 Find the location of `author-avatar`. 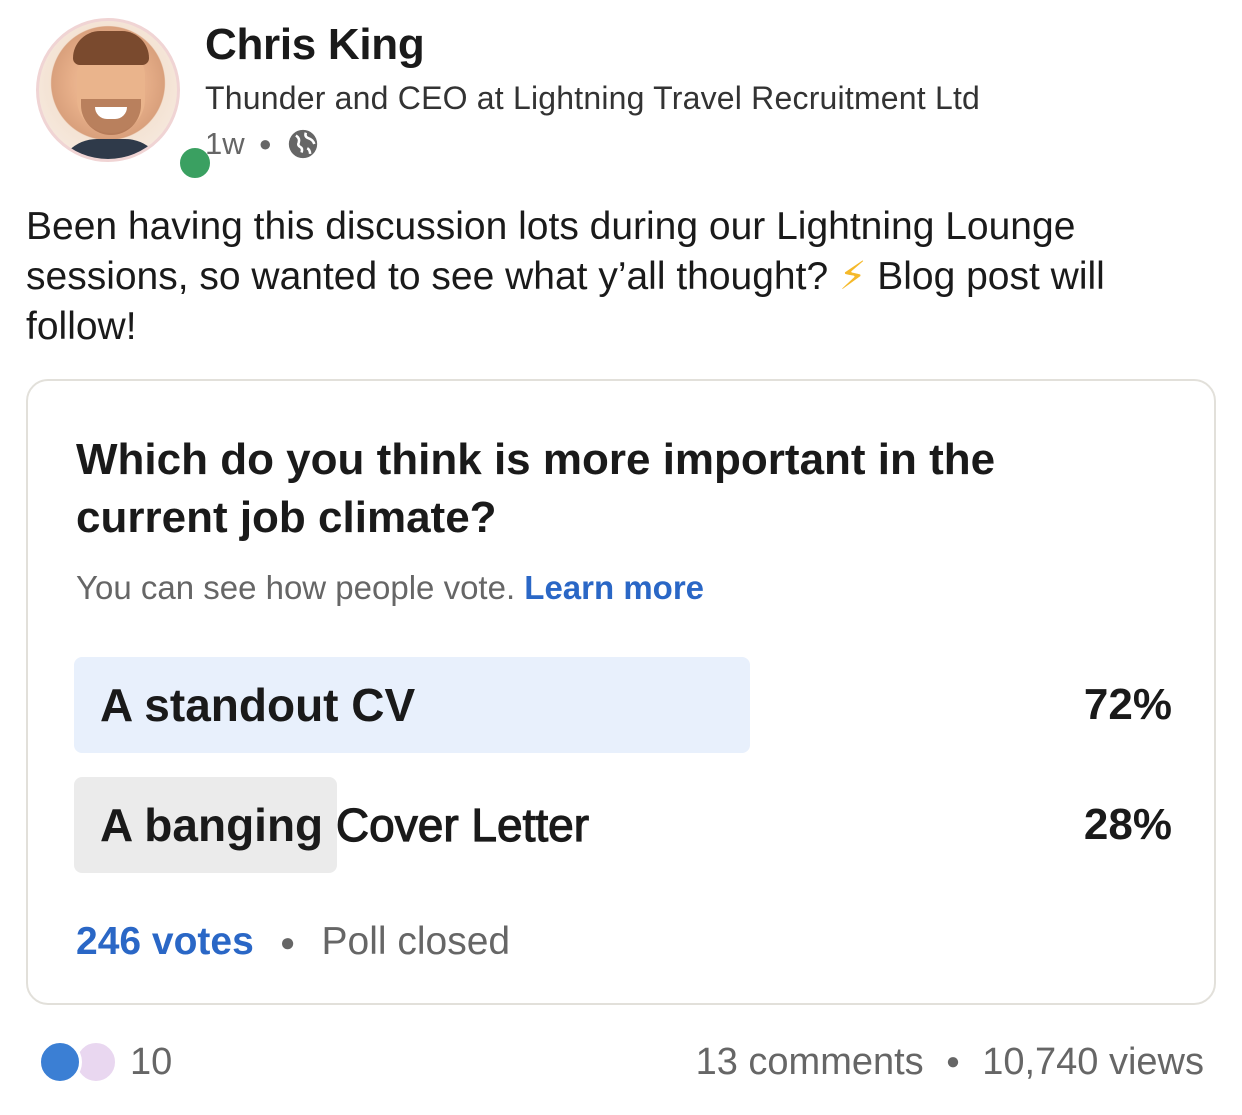

author-avatar is located at coordinates (126, 101).